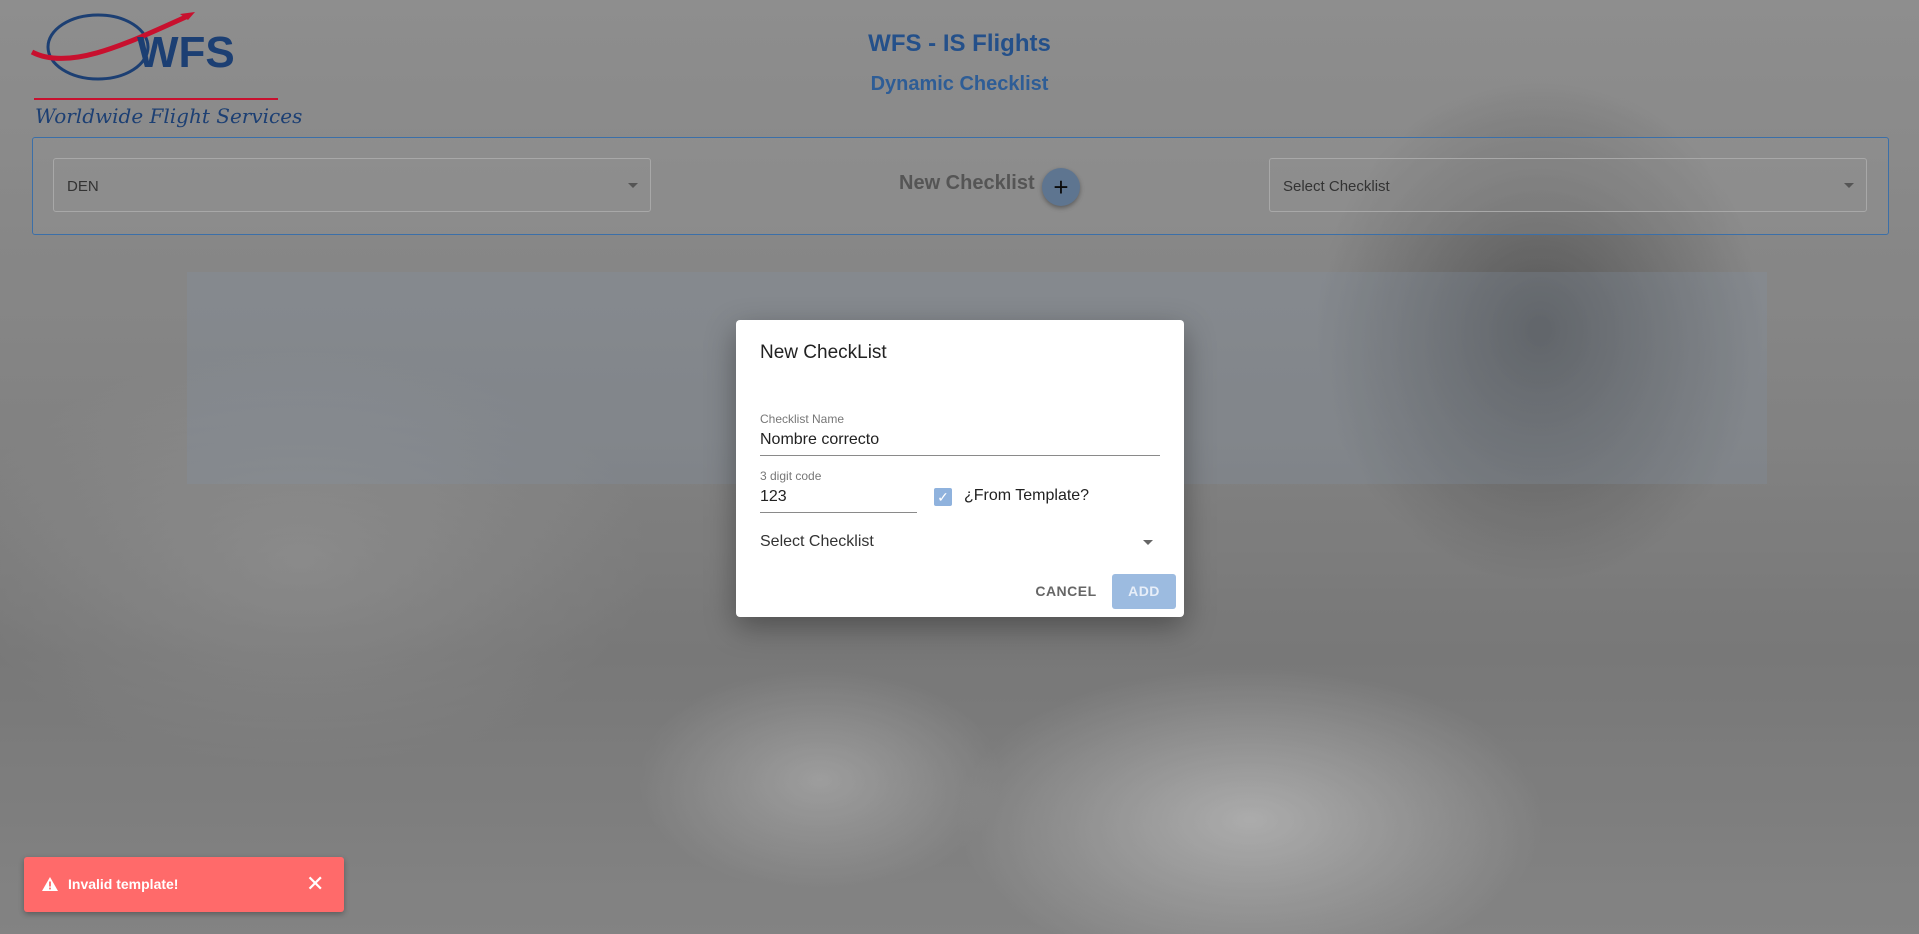 The width and height of the screenshot is (1919, 934). I want to click on template-select: Select Checklist, so click(817, 542).